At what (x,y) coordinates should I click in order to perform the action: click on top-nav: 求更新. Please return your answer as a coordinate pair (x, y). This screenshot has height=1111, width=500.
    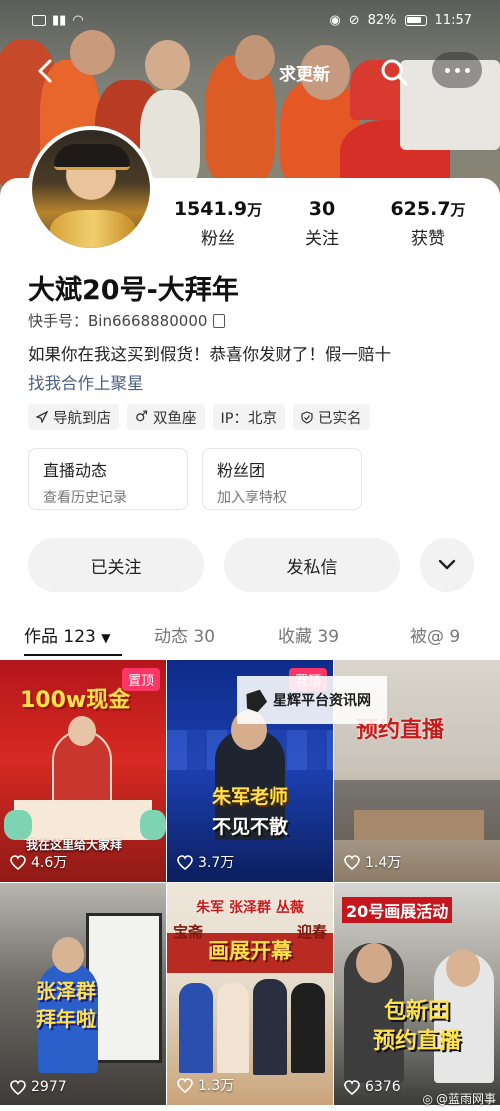
    Looking at the image, I should click on (250, 72).